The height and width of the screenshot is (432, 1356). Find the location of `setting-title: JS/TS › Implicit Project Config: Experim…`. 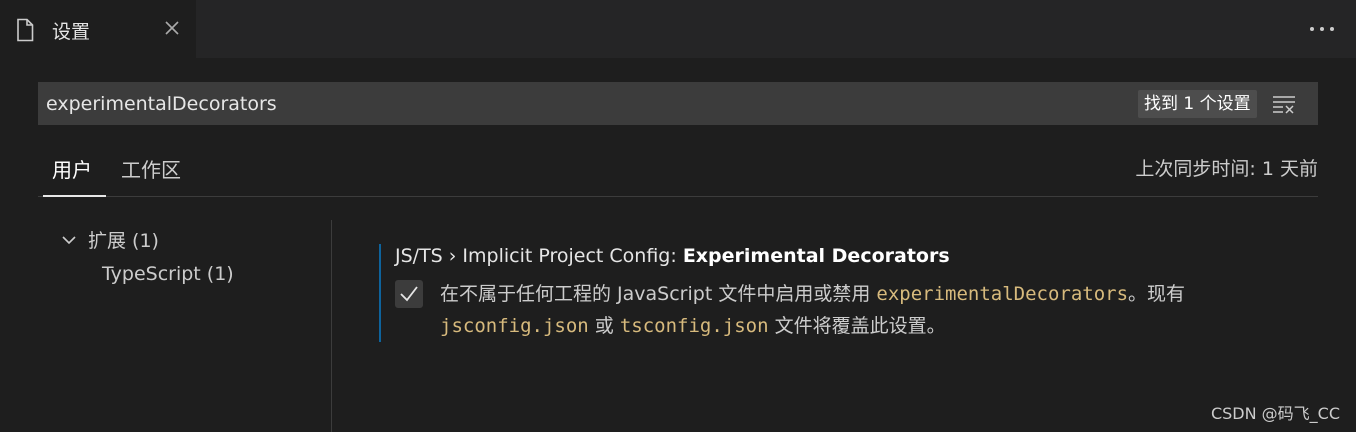

setting-title: JS/TS › Implicit Project Config: Experim… is located at coordinates (672, 256).